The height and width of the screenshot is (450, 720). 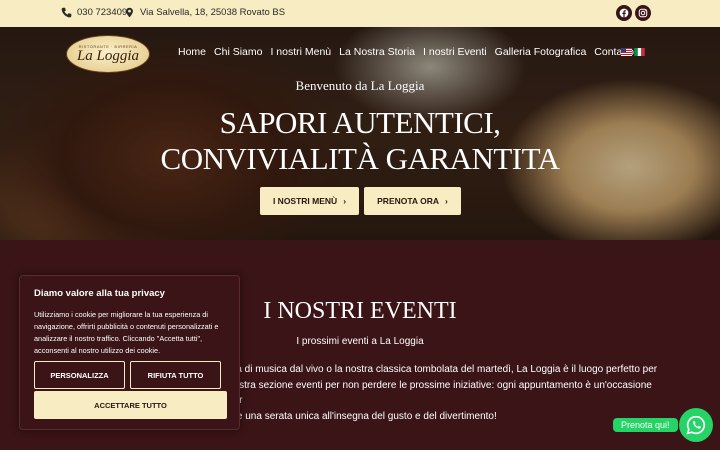 I want to click on hero-headline-line-1: SAPORI AUTENTICI,, so click(x=360, y=122).